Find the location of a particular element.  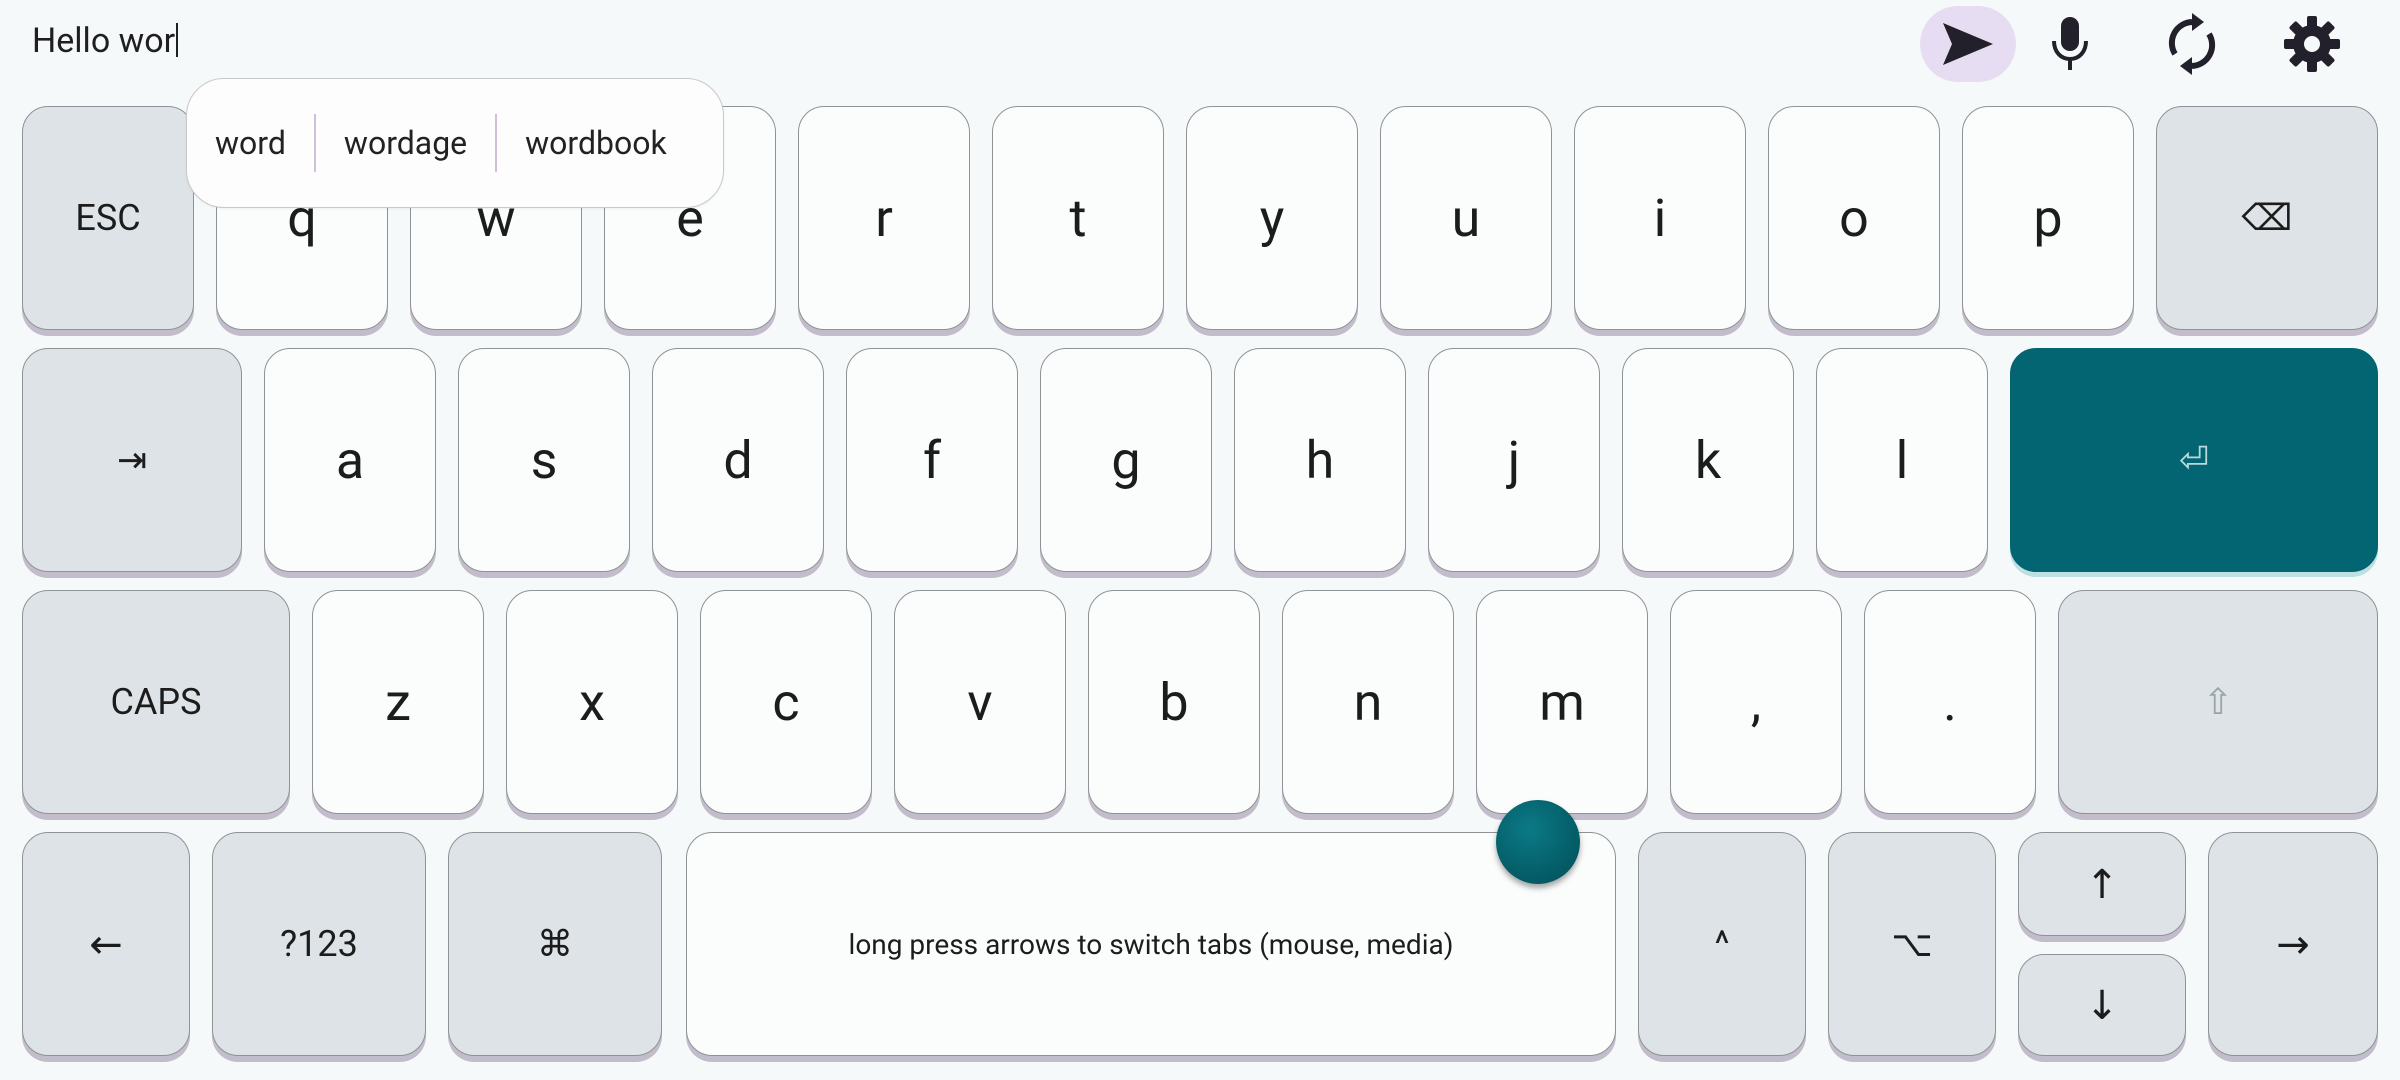

key-command: ⌘ is located at coordinates (555, 944).